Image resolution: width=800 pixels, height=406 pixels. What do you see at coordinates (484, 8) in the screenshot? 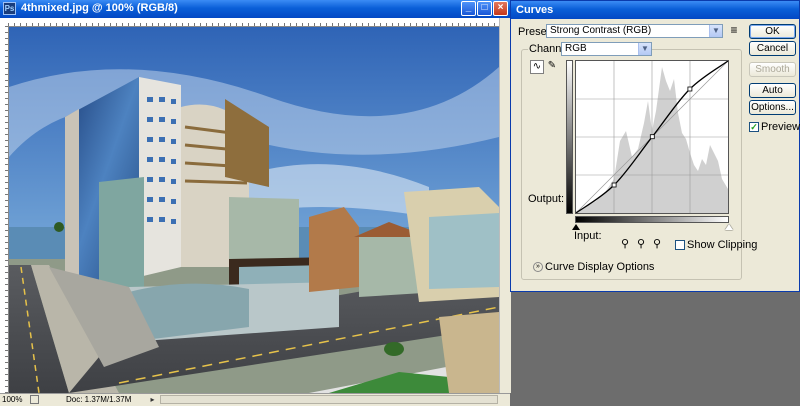
I see `maximize-button: □` at bounding box center [484, 8].